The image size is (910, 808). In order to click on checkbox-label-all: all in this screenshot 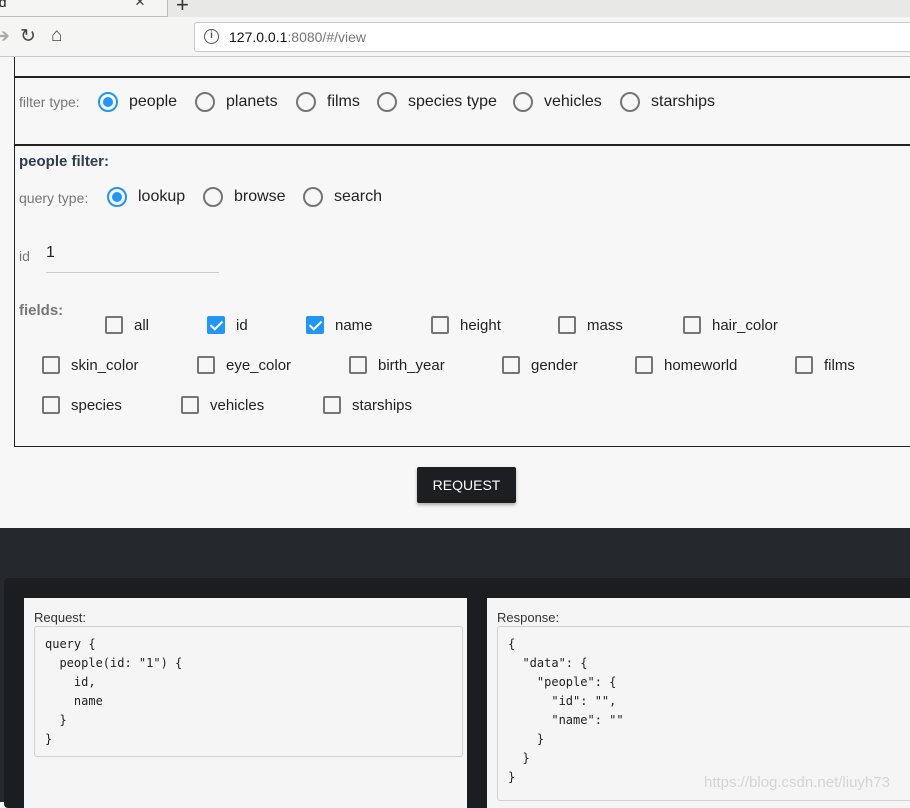, I will do `click(141, 325)`.